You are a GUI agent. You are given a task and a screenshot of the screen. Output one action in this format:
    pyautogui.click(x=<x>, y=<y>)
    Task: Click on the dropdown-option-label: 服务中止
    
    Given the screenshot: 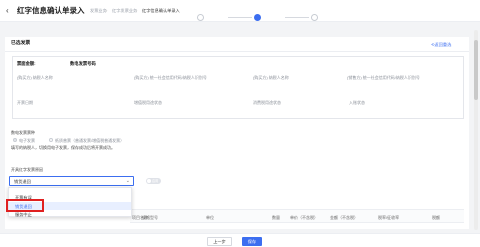 What is the action you would take?
    pyautogui.click(x=23, y=214)
    